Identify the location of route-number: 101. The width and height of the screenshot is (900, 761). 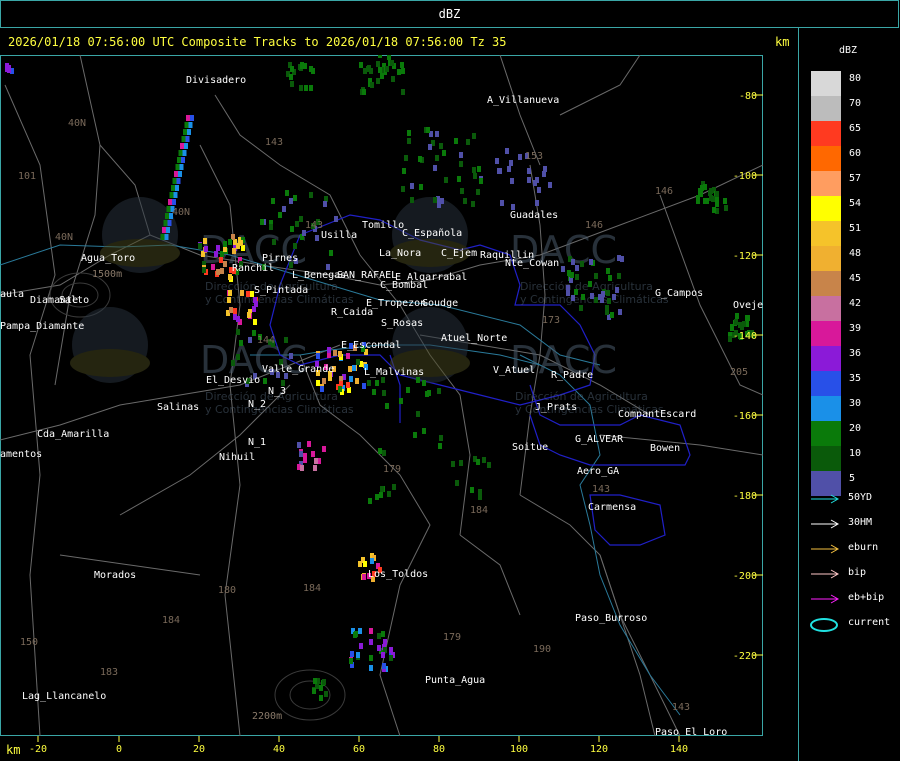
(27, 176).